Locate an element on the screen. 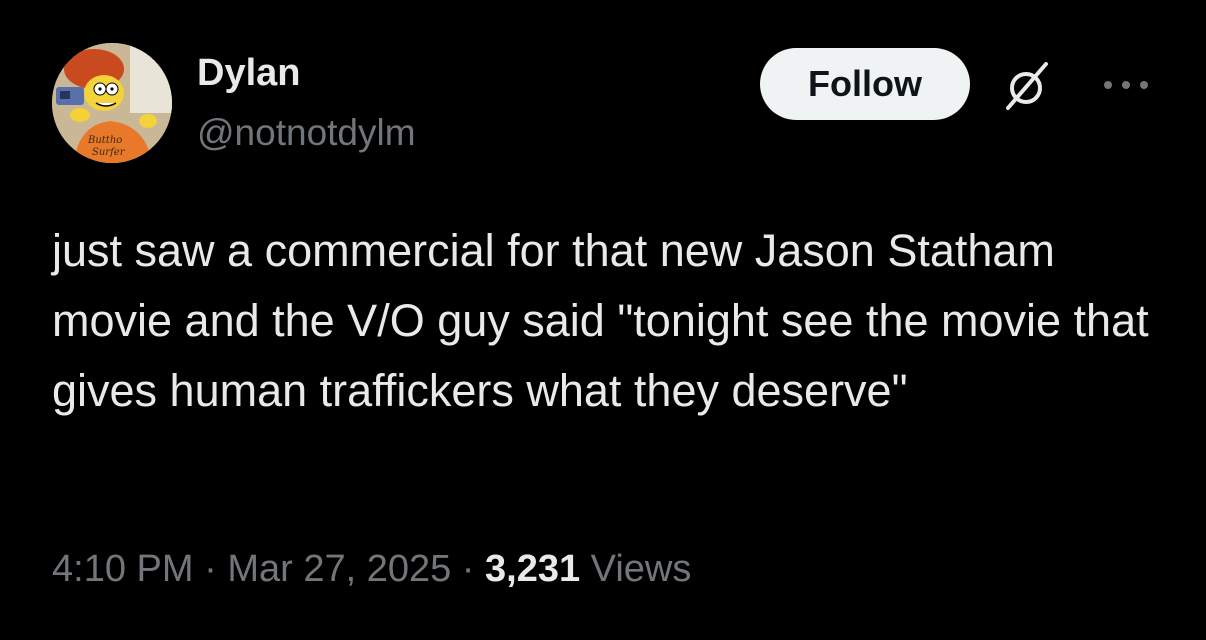 The image size is (1206, 640). svg-text: Surfer is located at coordinates (109, 152).